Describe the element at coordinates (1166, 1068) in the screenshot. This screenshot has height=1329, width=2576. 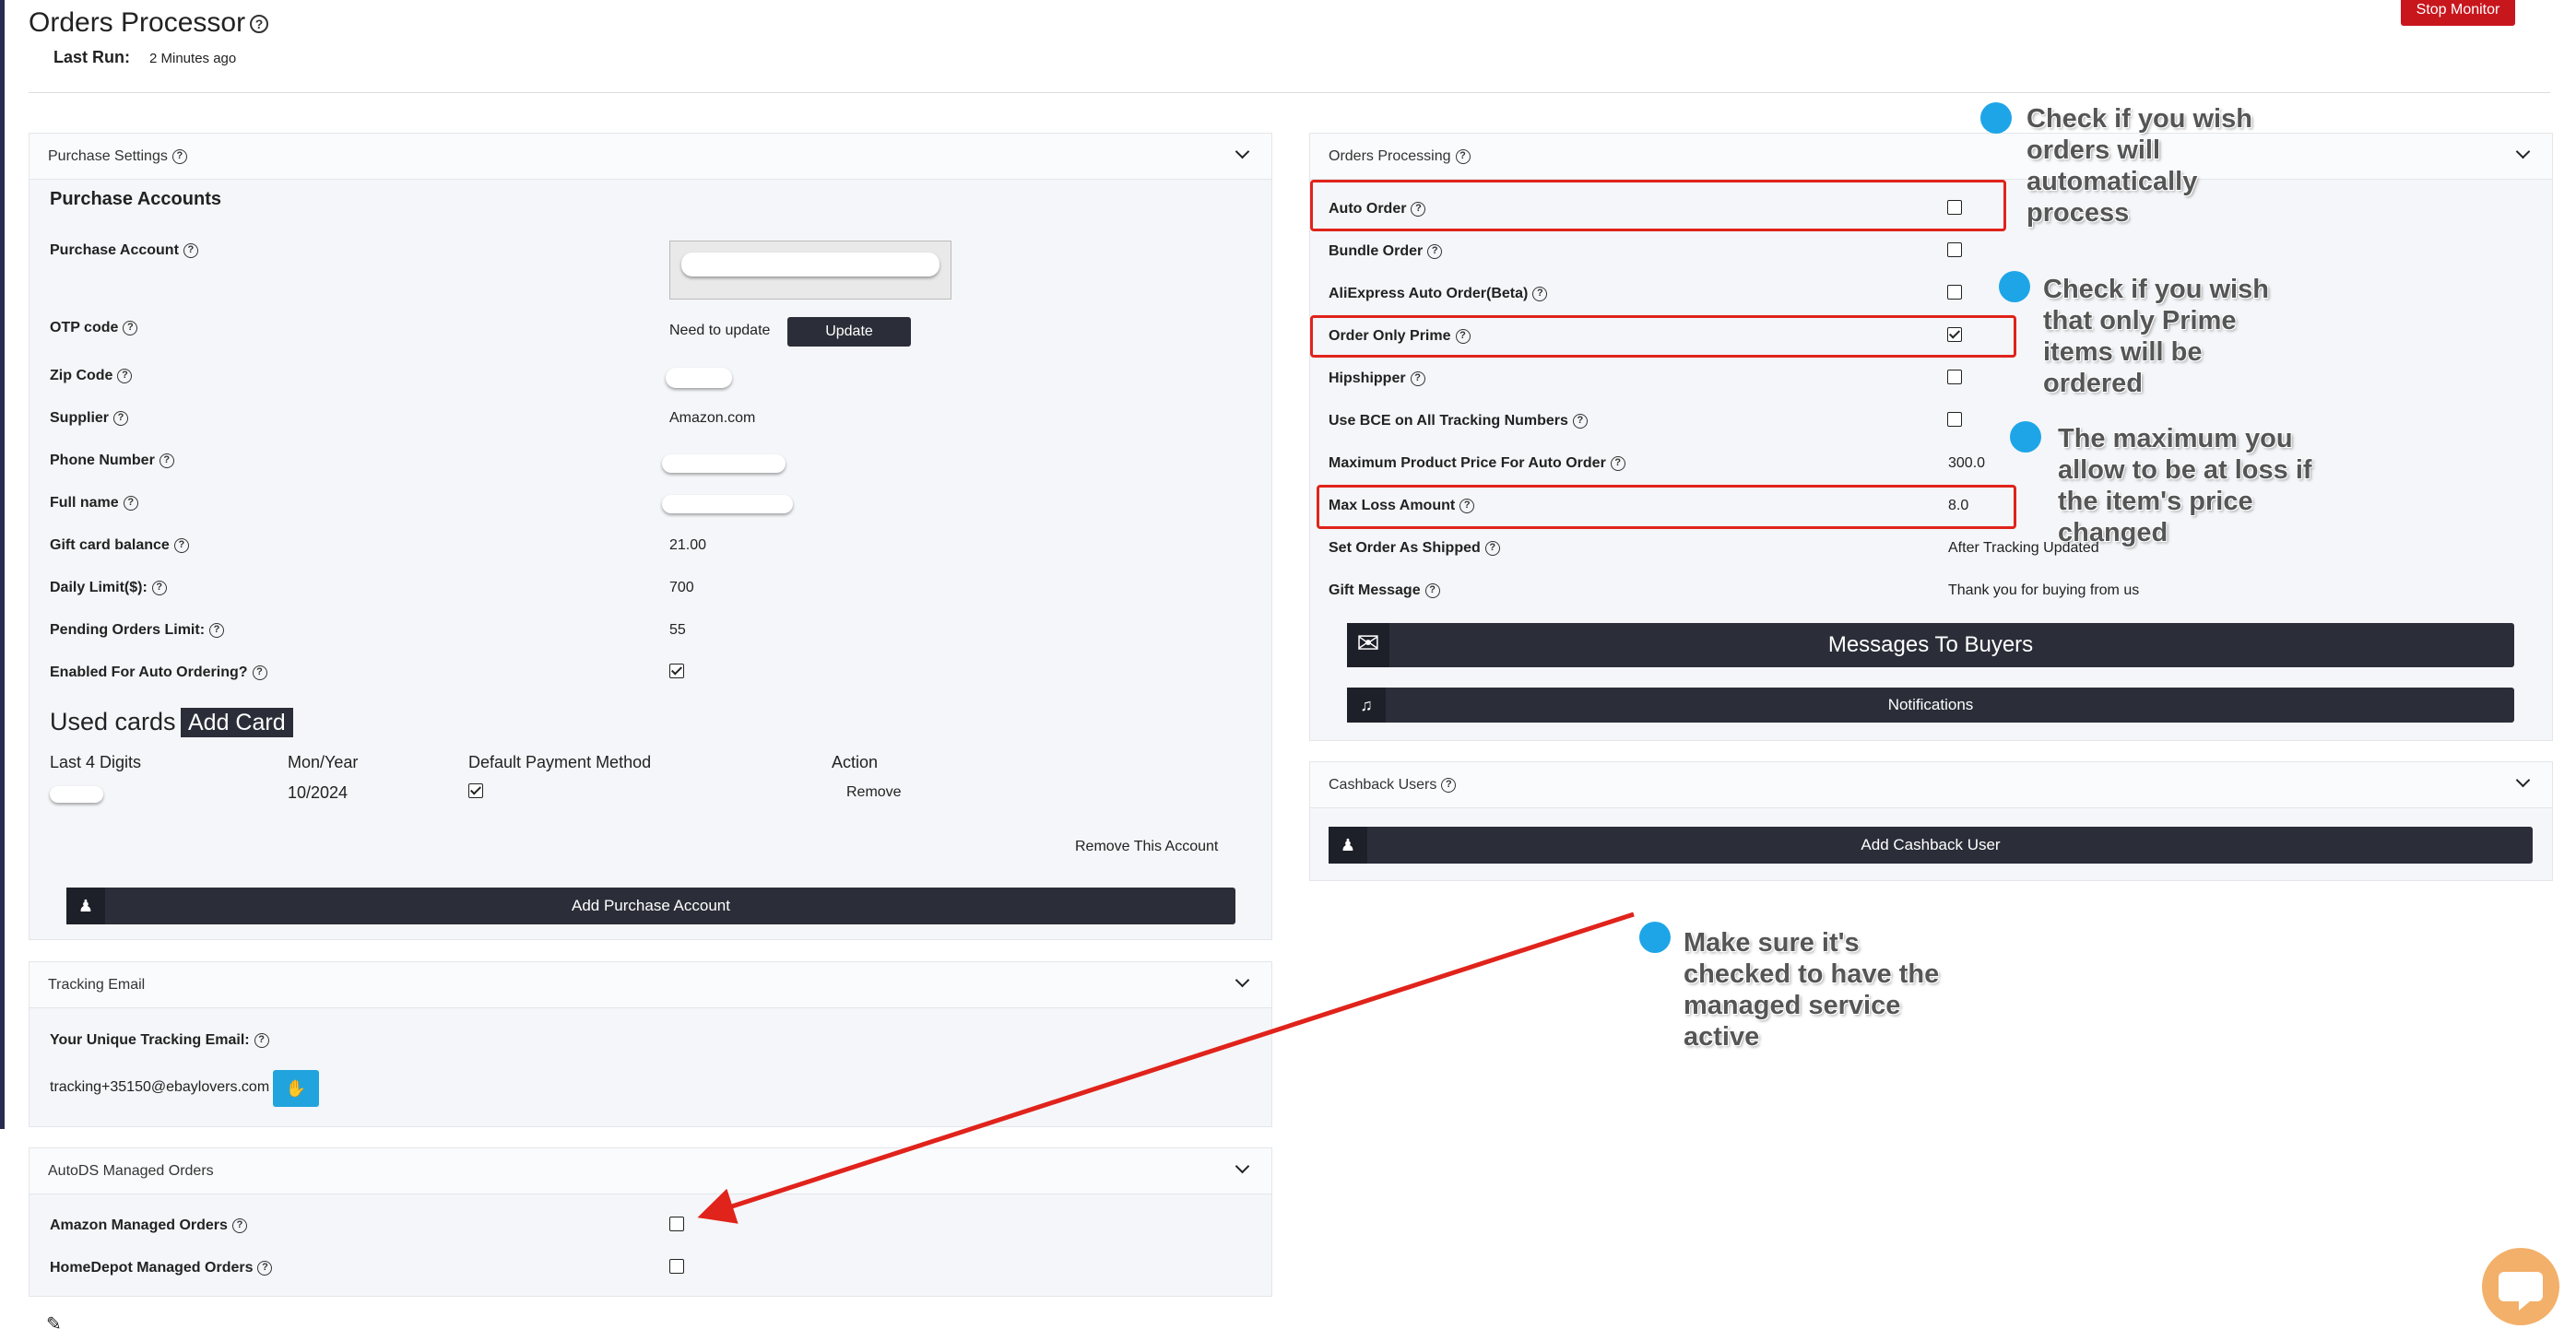
I see `annotation-arrow` at that location.